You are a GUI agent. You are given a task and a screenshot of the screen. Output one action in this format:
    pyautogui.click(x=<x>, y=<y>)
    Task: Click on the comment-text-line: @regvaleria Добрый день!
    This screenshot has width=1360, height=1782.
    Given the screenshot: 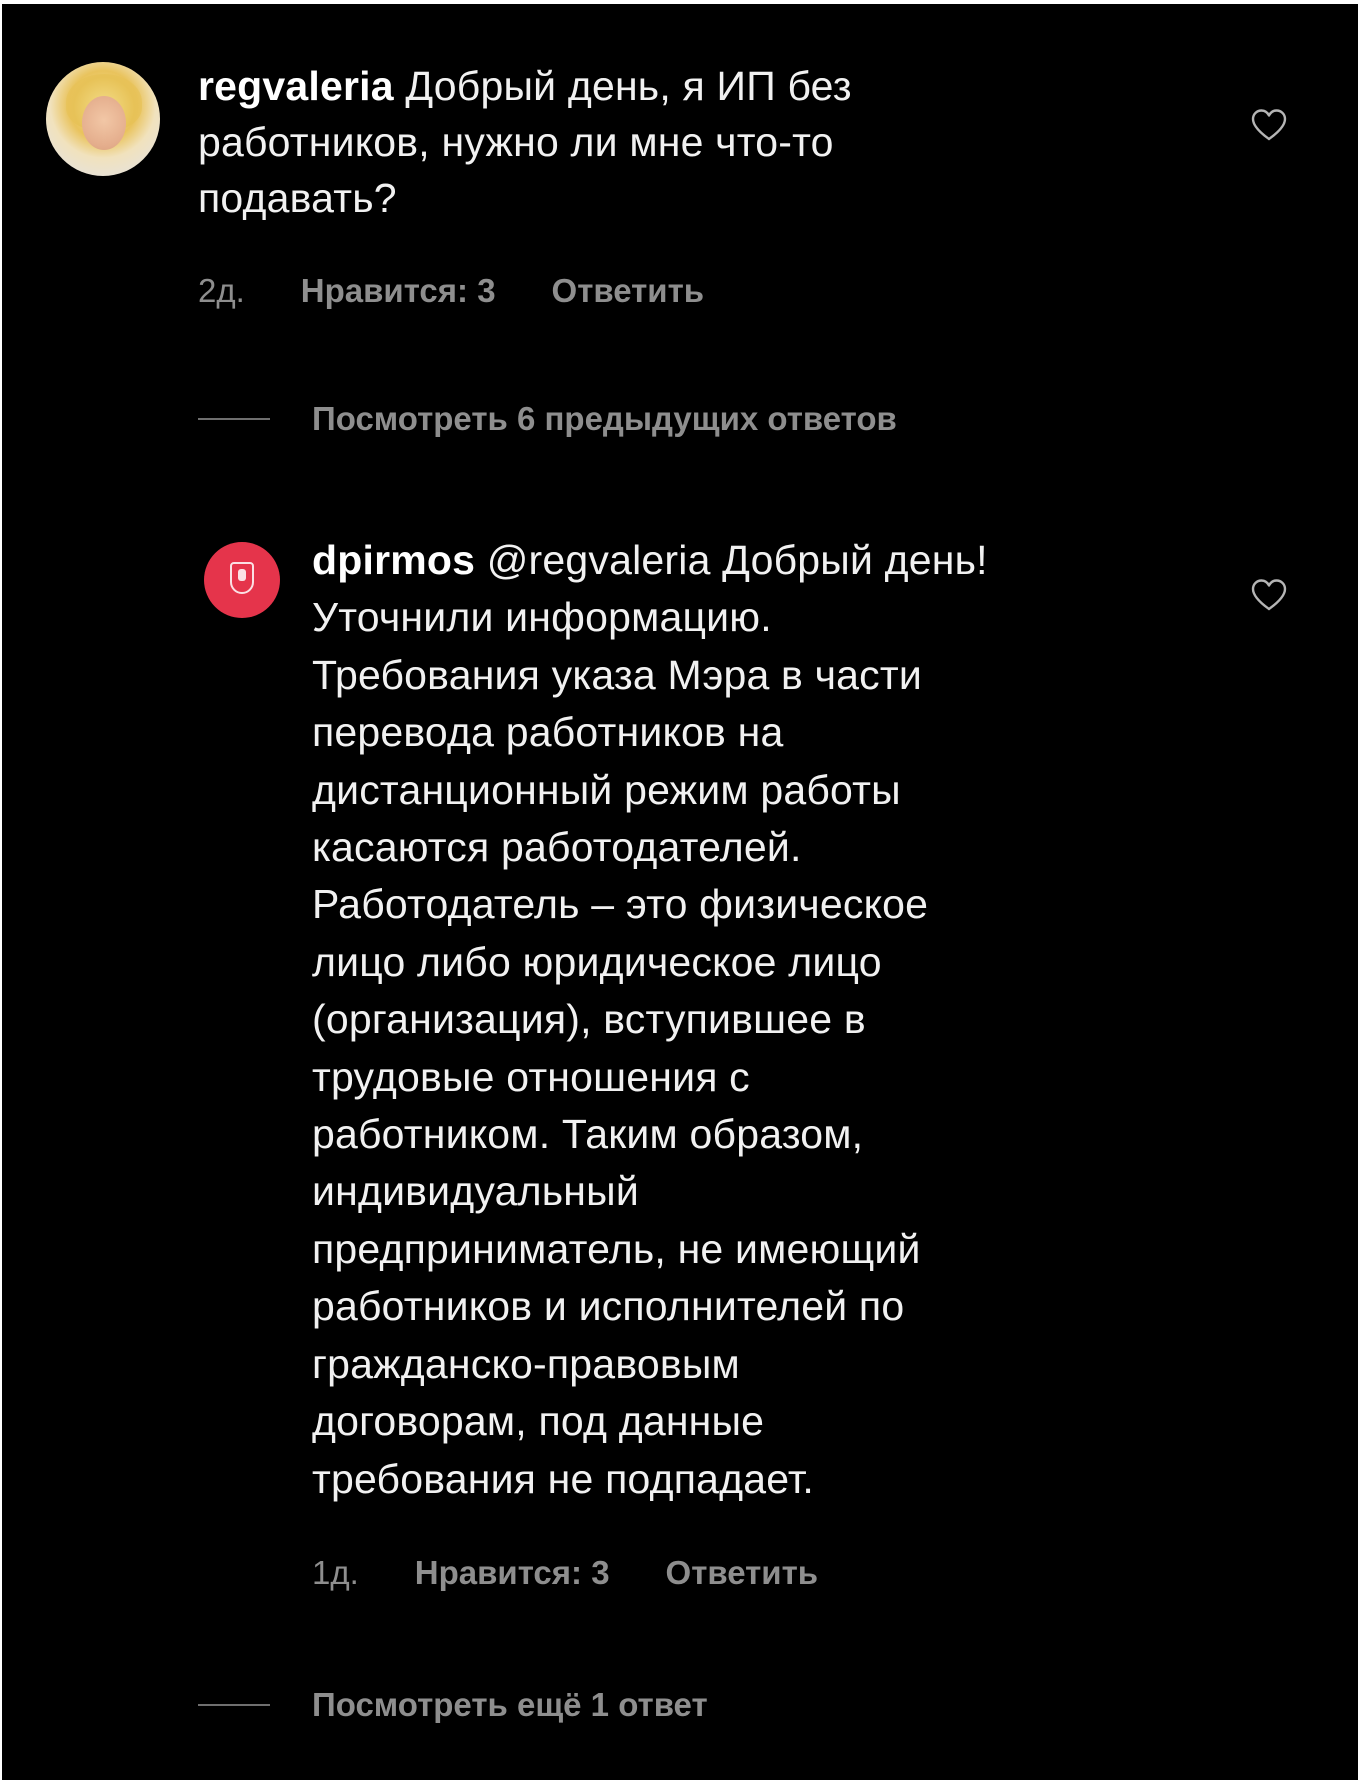 What is the action you would take?
    pyautogui.click(x=737, y=560)
    